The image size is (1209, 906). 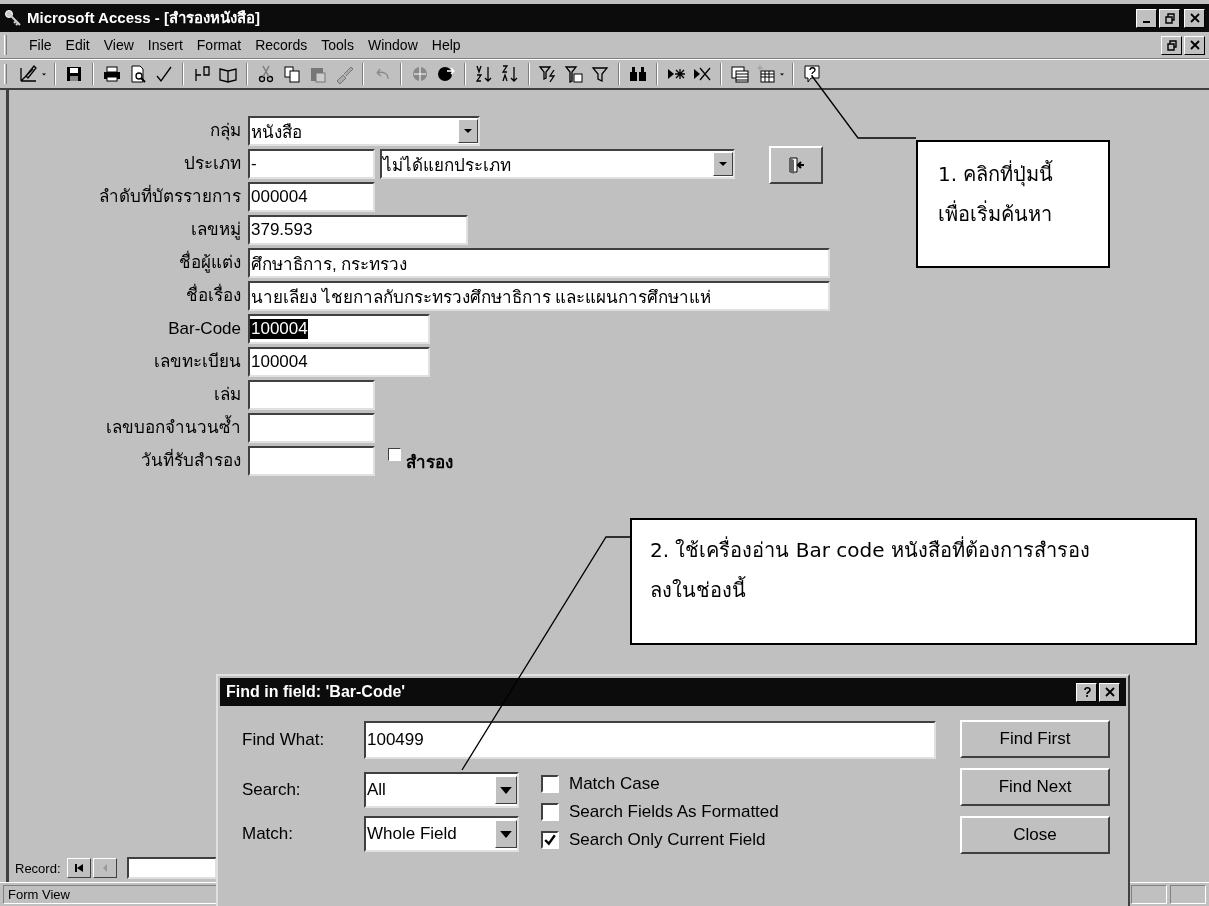 I want to click on match-label: Match:, so click(x=268, y=834).